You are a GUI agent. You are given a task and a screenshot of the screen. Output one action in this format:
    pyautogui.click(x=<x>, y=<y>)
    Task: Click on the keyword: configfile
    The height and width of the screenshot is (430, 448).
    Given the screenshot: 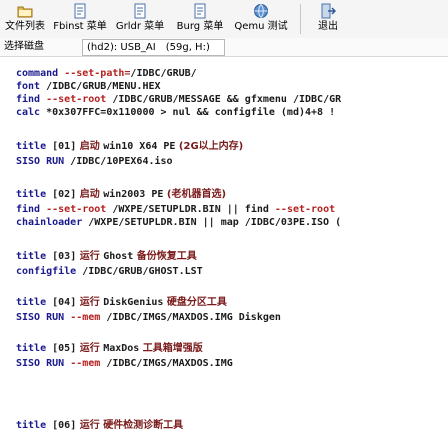 What is the action you would take?
    pyautogui.click(x=46, y=271)
    